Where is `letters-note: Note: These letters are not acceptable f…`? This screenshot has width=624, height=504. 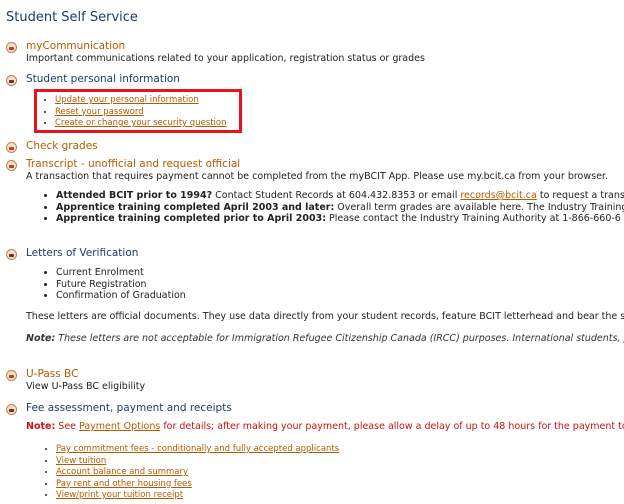 letters-note: Note: These letters are not acceptable f… is located at coordinates (325, 338).